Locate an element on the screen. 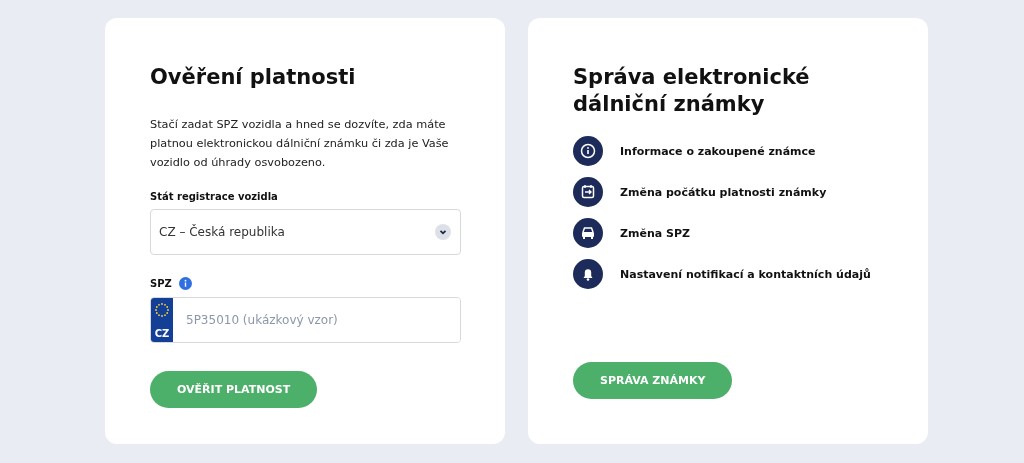 Image resolution: width=1024 pixels, height=463 pixels. feature-label: Změna SPZ is located at coordinates (655, 233).